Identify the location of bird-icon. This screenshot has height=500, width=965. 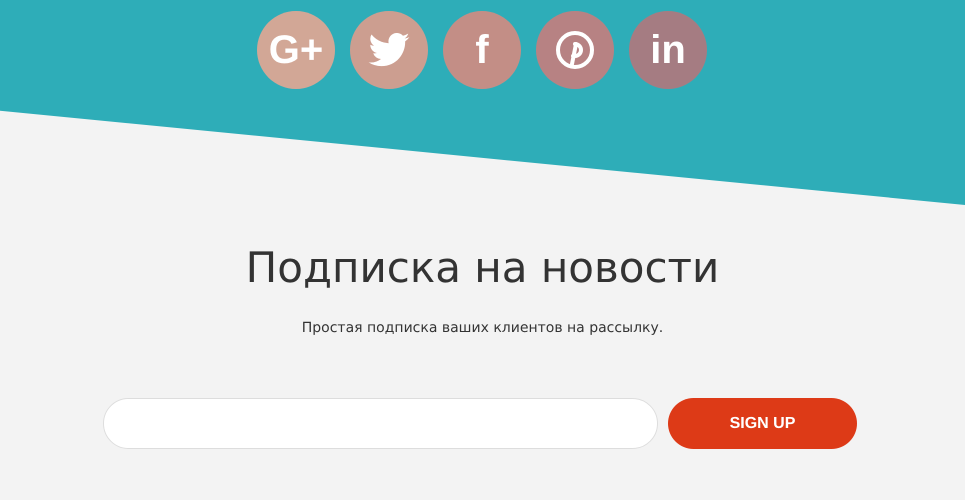
(389, 50).